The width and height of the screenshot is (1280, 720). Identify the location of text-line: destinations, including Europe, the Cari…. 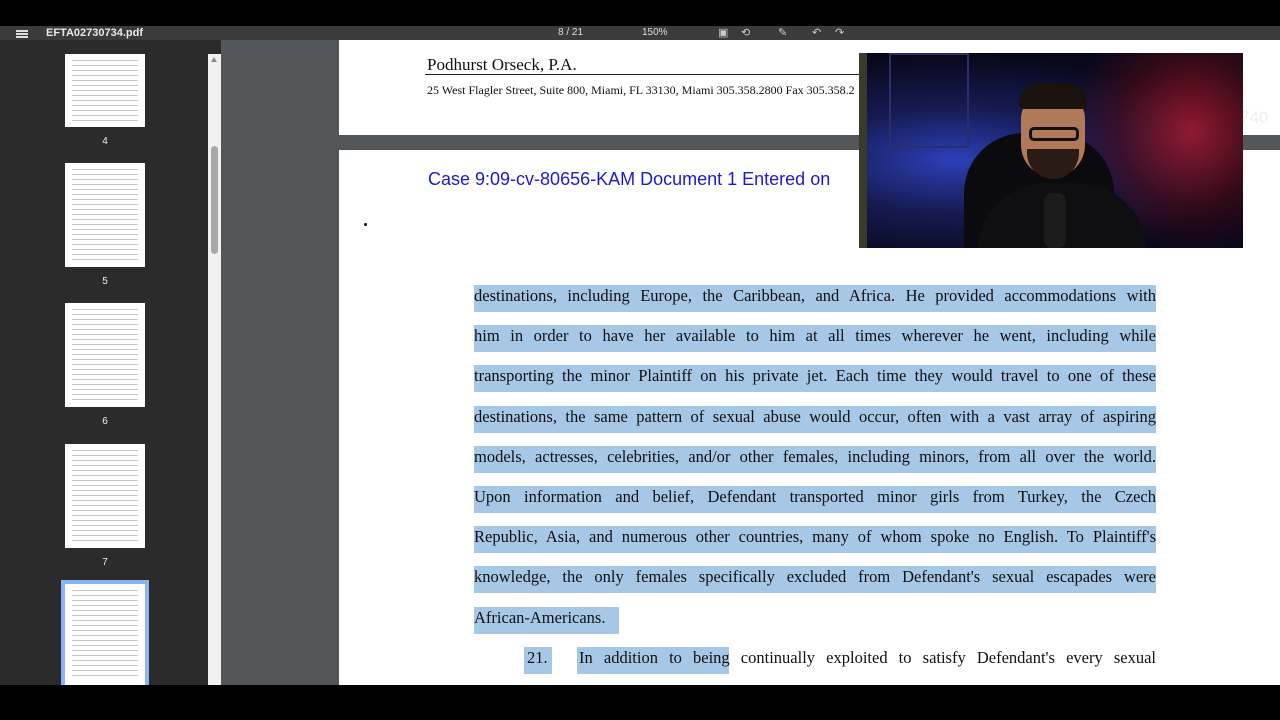
(815, 302).